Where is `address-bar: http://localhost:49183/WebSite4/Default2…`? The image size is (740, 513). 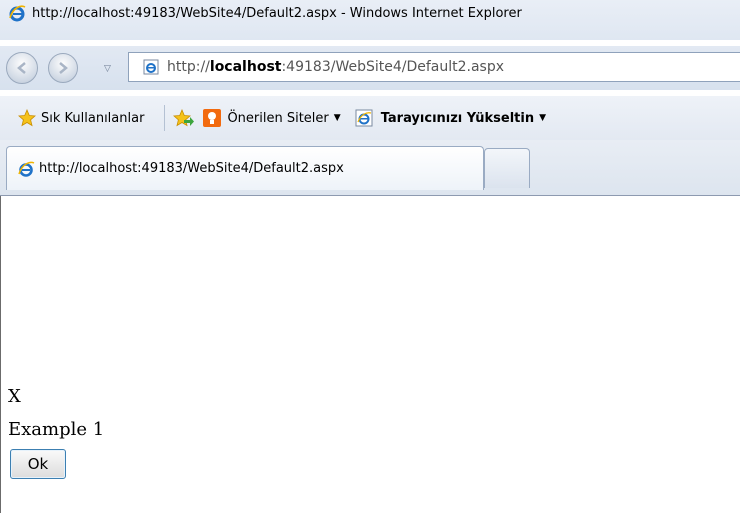 address-bar: http://localhost:49183/WebSite4/Default2… is located at coordinates (434, 67).